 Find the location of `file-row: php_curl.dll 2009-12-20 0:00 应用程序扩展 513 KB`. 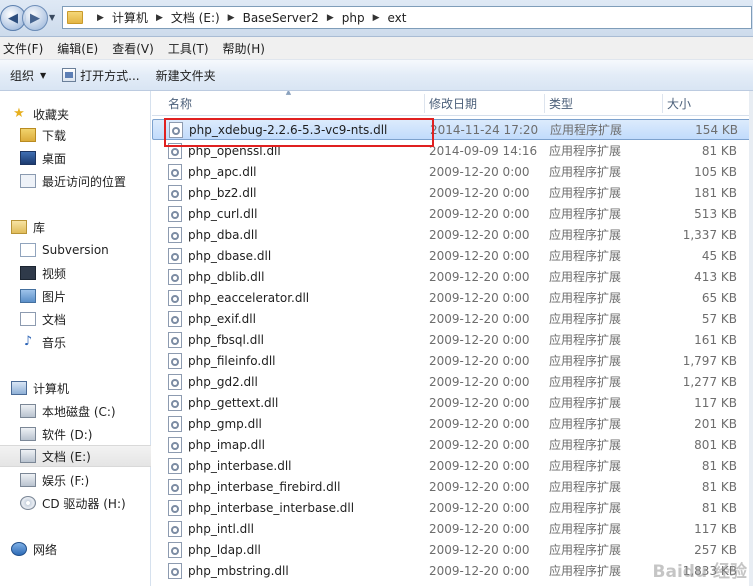

file-row: php_curl.dll 2009-12-20 0:00 应用程序扩展 513 KB is located at coordinates (452, 213).